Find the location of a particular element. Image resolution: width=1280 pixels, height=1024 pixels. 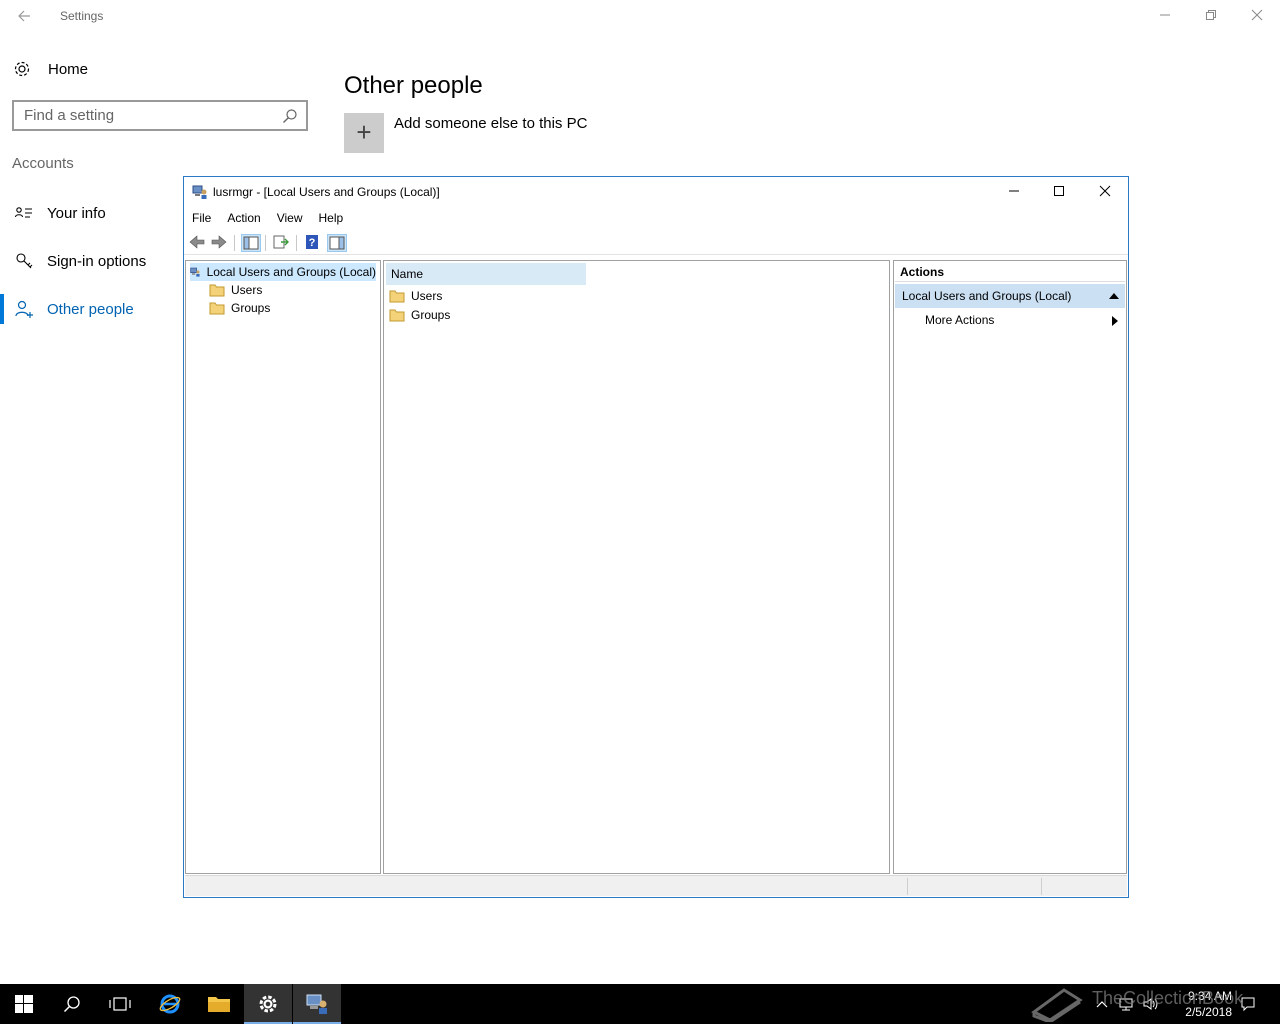

console-tree-icon is located at coordinates (251, 243).